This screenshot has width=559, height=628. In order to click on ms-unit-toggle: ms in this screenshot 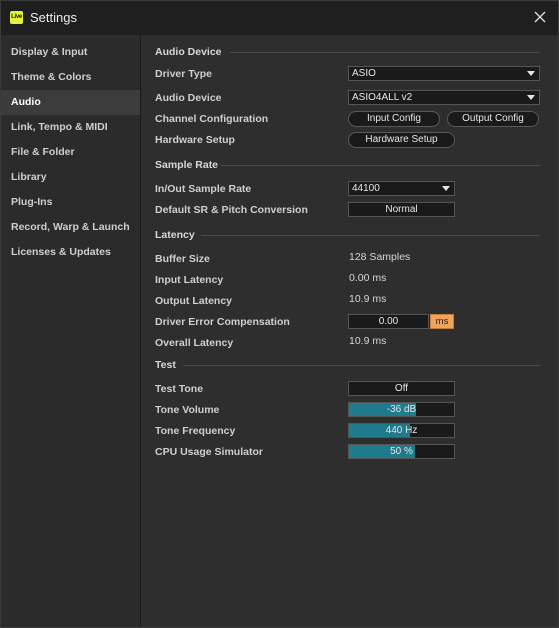, I will do `click(442, 321)`.